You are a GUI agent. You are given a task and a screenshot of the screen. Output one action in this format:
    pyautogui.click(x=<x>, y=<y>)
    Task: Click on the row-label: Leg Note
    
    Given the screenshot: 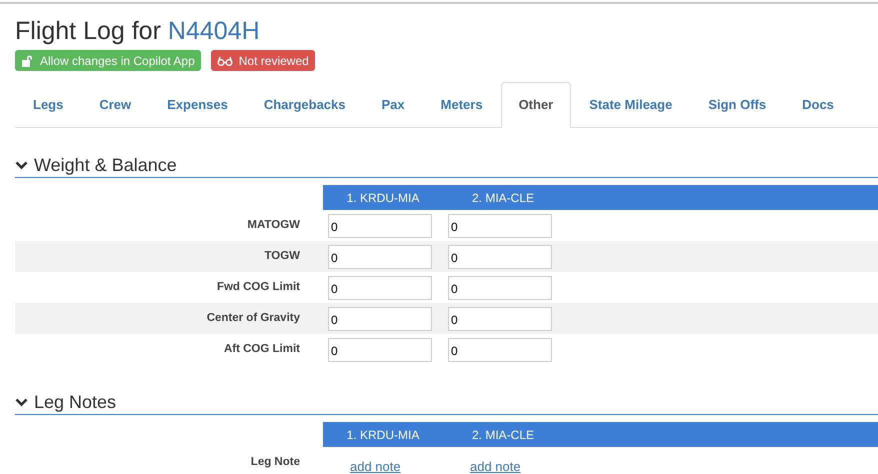 What is the action you would take?
    pyautogui.click(x=275, y=461)
    